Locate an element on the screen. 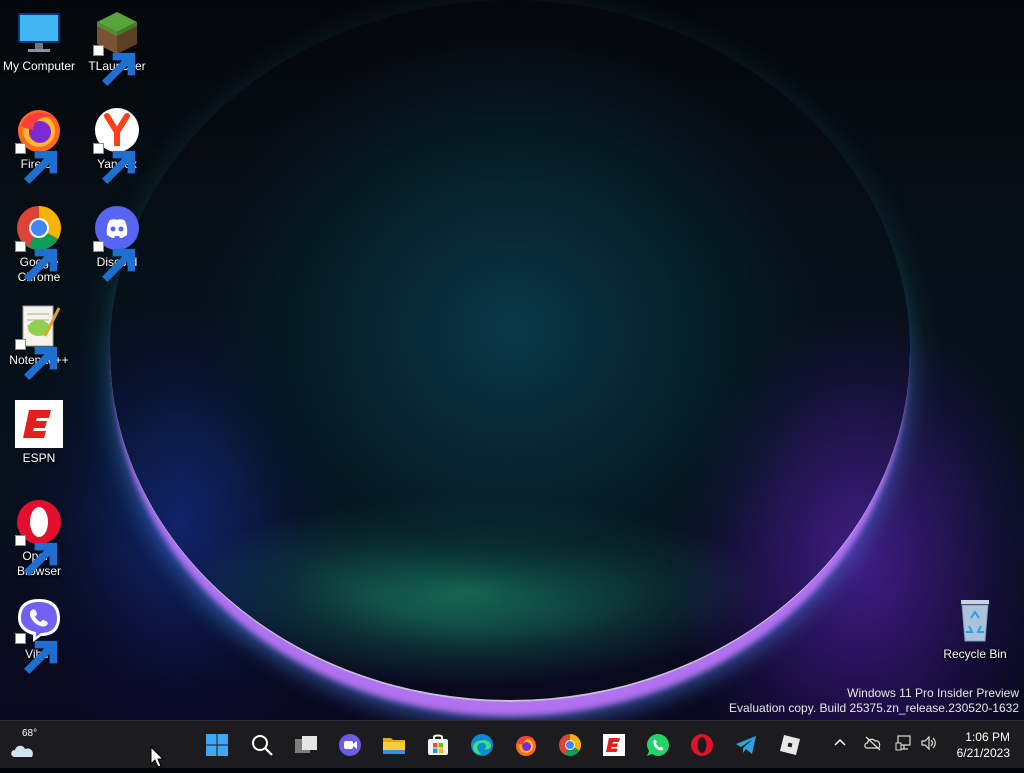 The height and width of the screenshot is (773, 1024). edge-icon is located at coordinates (482, 745).